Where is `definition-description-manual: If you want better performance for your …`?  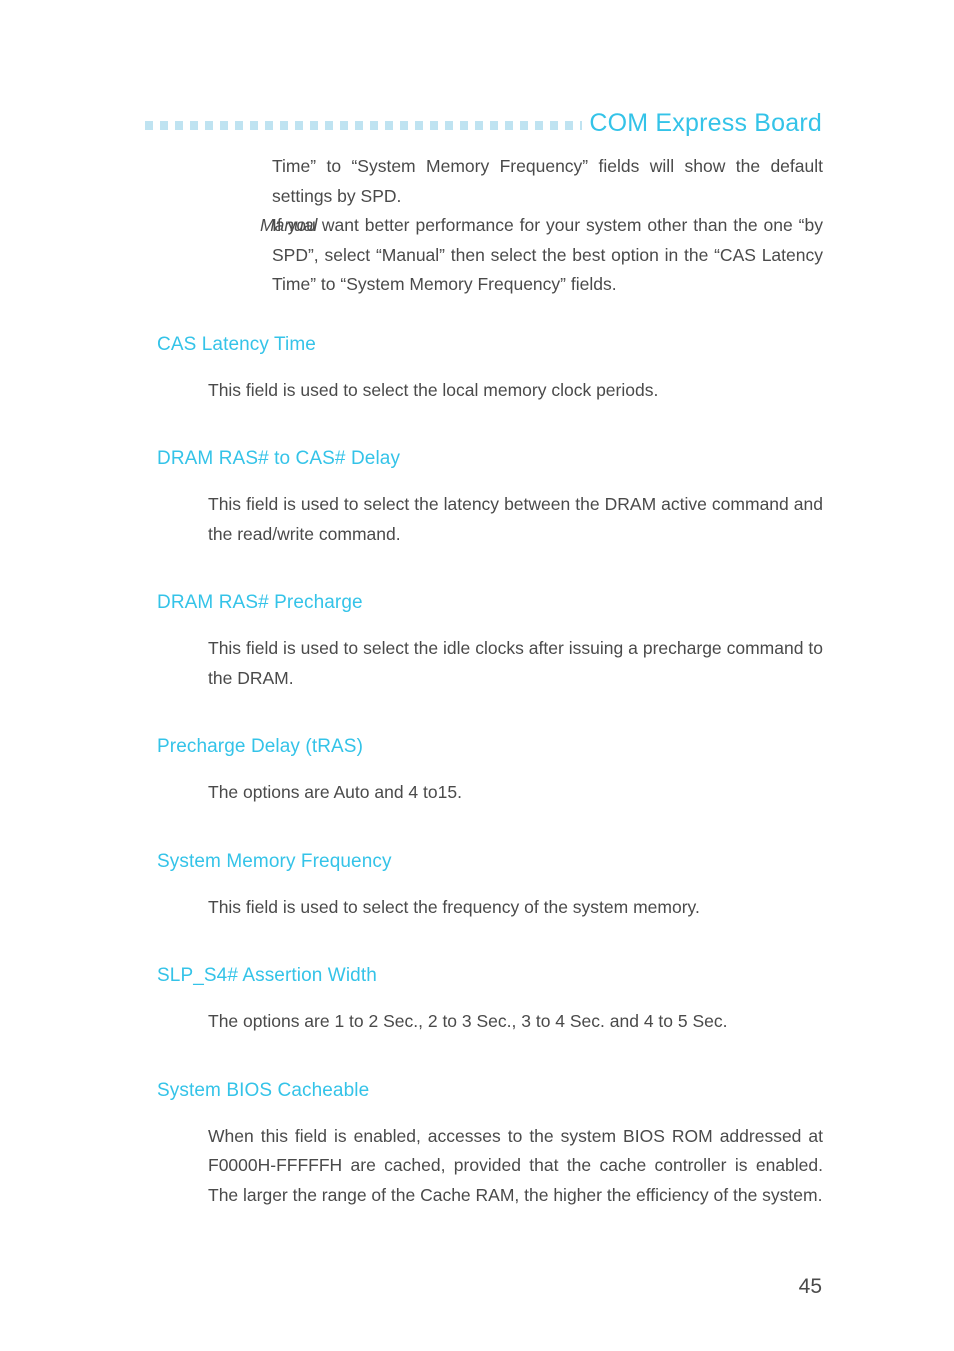 definition-description-manual: If you want better performance for your … is located at coordinates (547, 254).